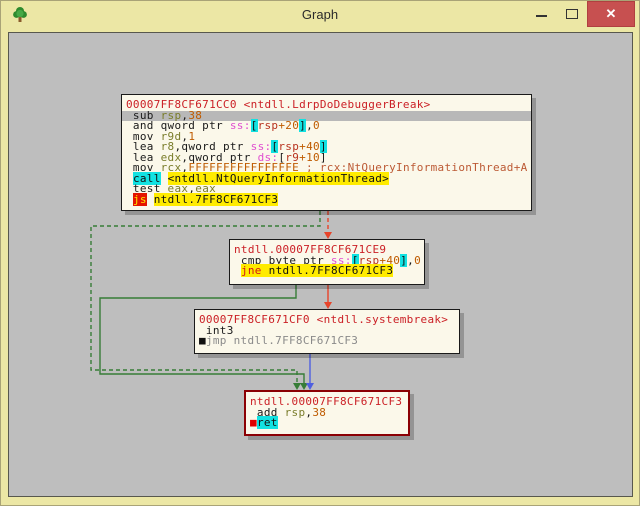 The width and height of the screenshot is (640, 506). I want to click on asm-line: ■ret, so click(327, 422).